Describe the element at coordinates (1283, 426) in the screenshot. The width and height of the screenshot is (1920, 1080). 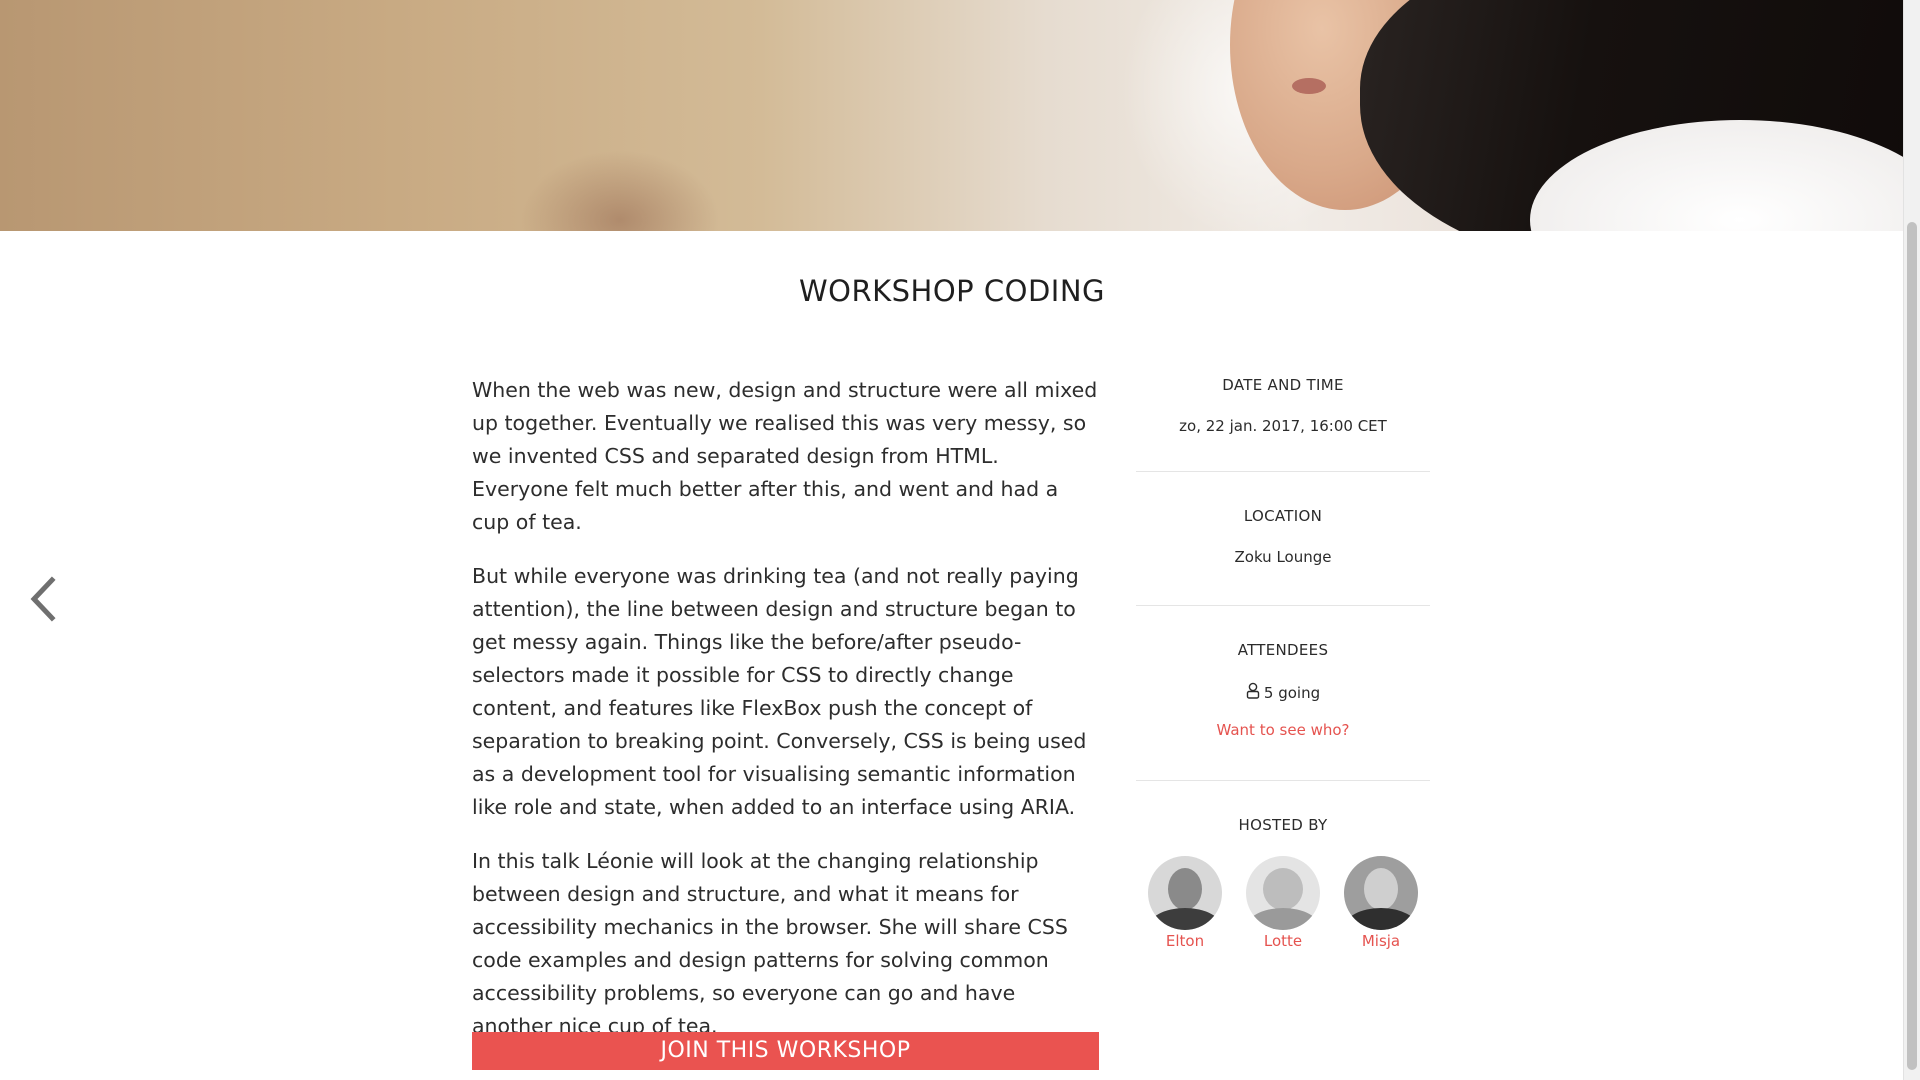
I see `date-value: zo, 22 jan. 2017, 16:00 CET` at that location.